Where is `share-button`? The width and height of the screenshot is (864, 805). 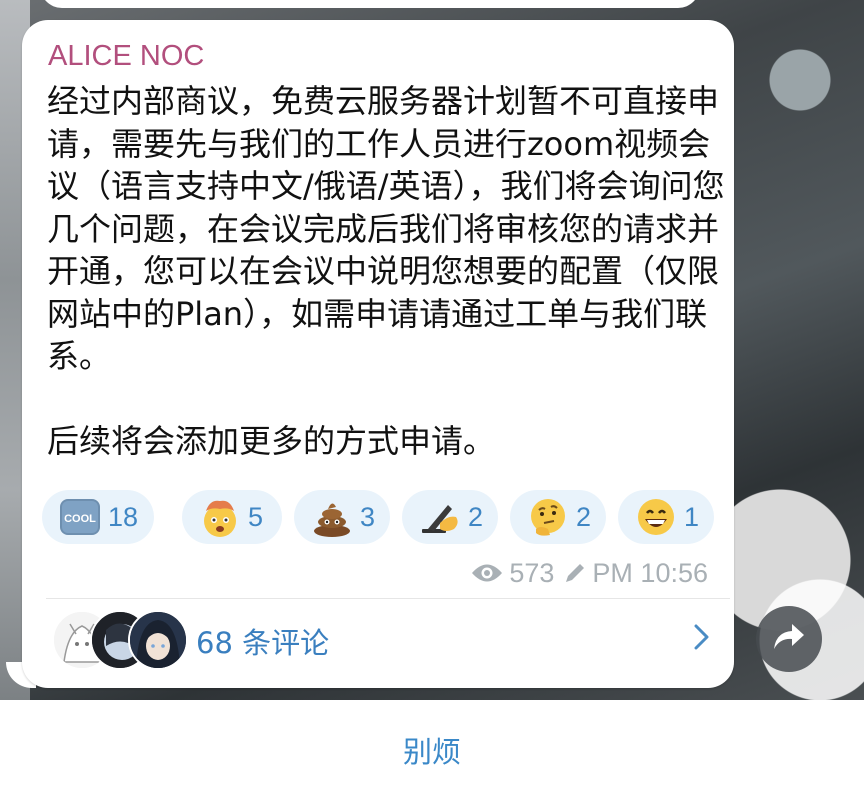
share-button is located at coordinates (789, 639).